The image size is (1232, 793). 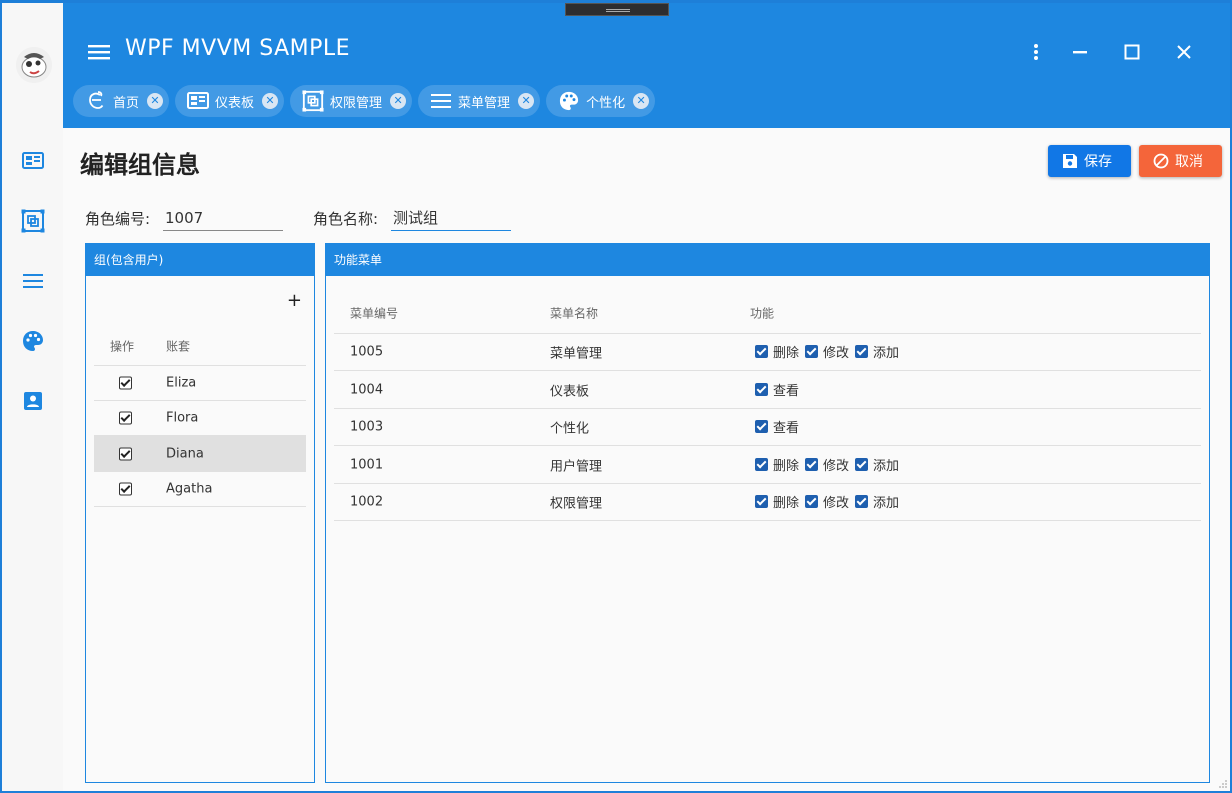 I want to click on menu-id: 1001, so click(x=367, y=464).